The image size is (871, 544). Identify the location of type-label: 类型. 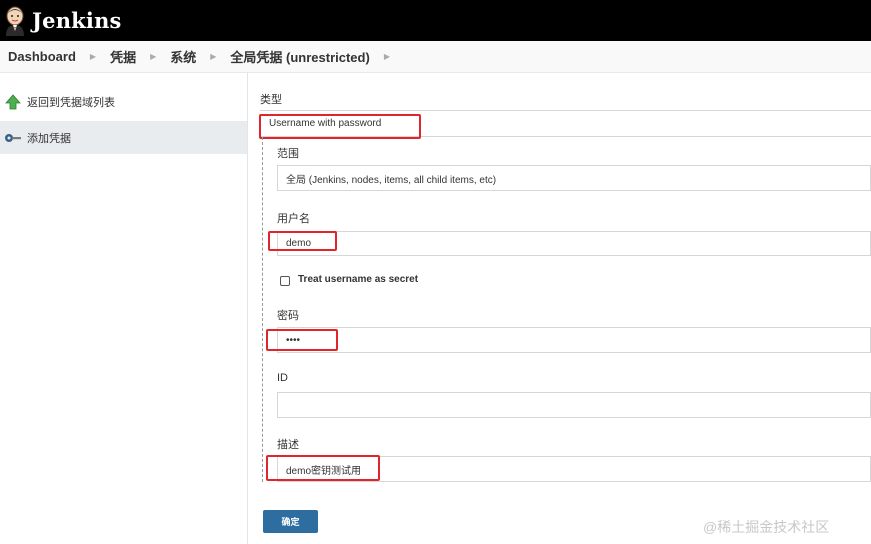
(271, 100).